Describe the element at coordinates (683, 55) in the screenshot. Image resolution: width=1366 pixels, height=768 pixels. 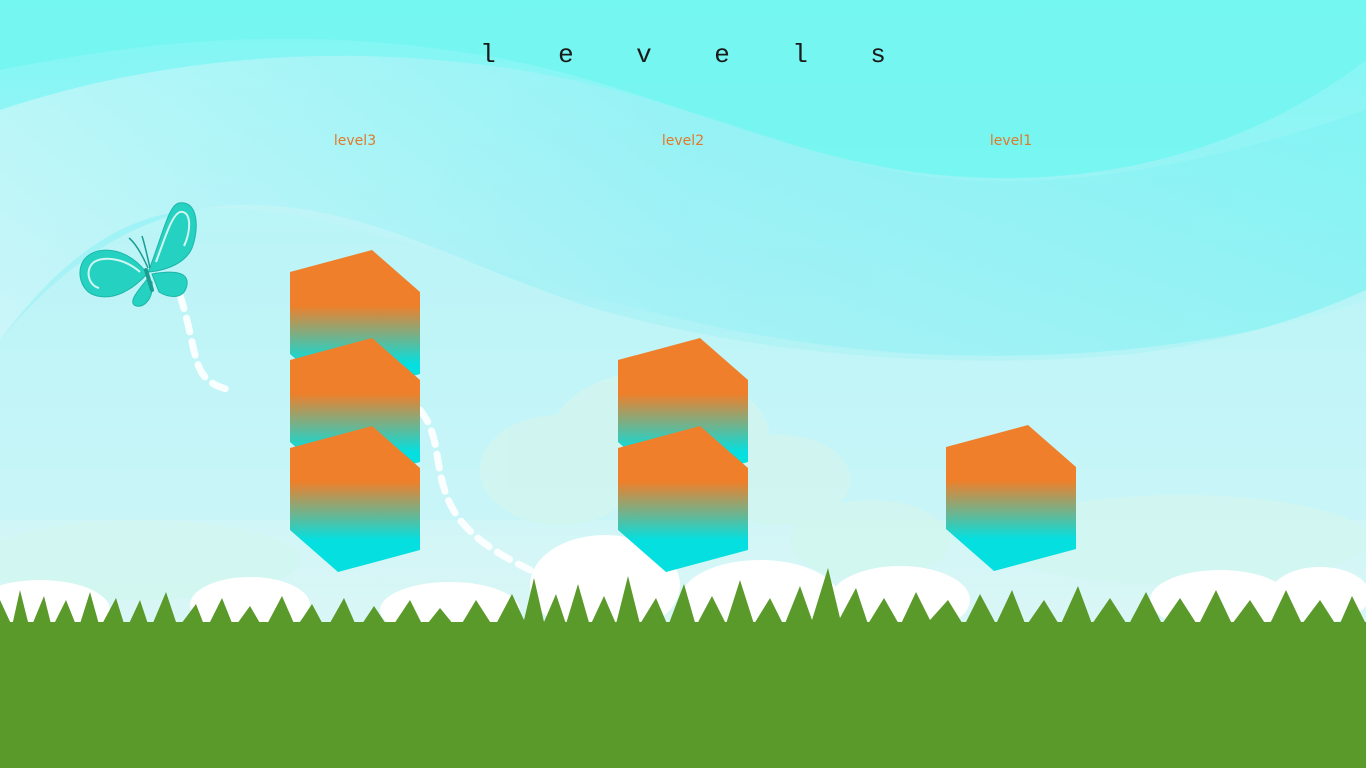
I see `page-title: l e v e l s` at that location.